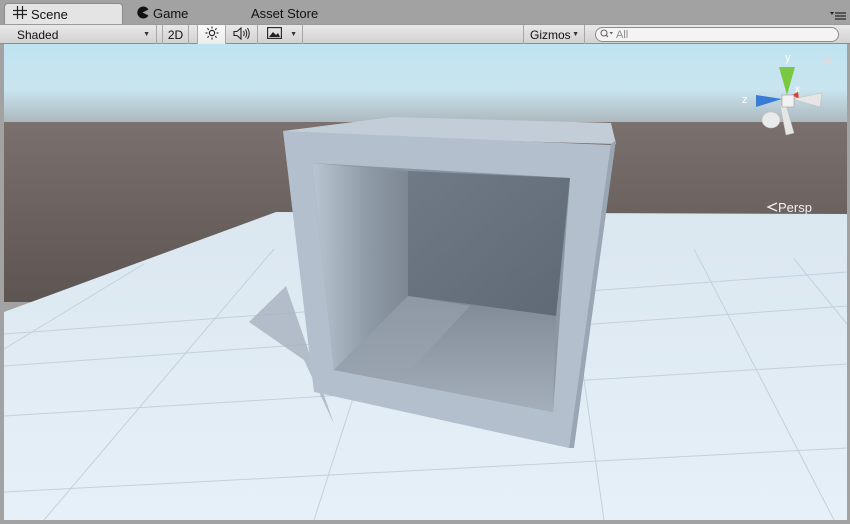 The height and width of the screenshot is (524, 850). Describe the element at coordinates (838, 15) in the screenshot. I see `panel-menu-icon` at that location.